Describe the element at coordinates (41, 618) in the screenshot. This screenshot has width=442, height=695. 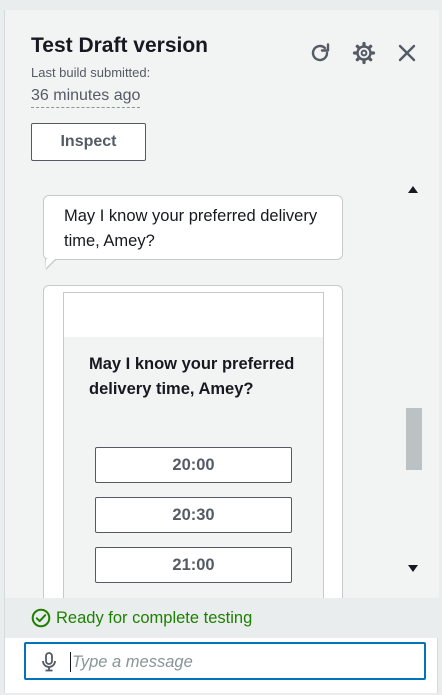
I see `check-circle-icon` at that location.